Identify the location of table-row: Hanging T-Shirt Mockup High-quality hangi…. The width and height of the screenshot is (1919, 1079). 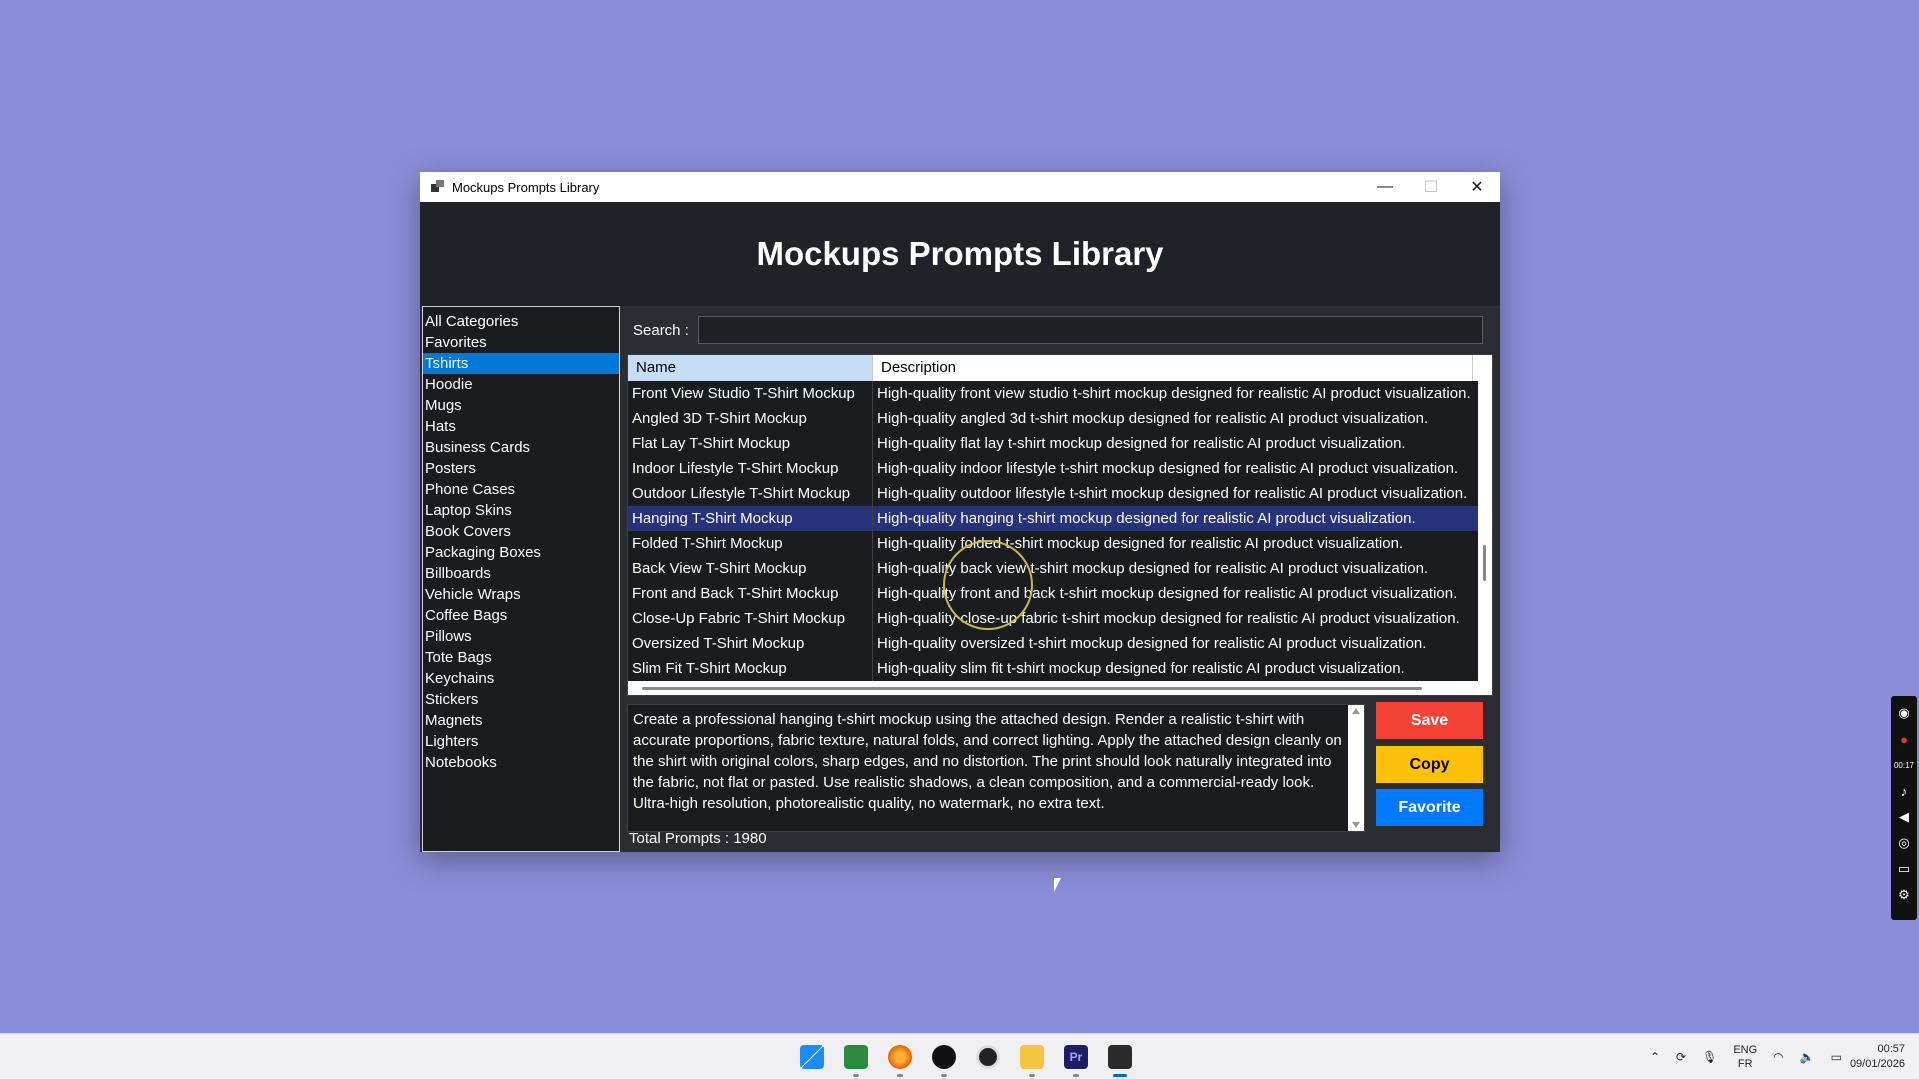
(1060, 518).